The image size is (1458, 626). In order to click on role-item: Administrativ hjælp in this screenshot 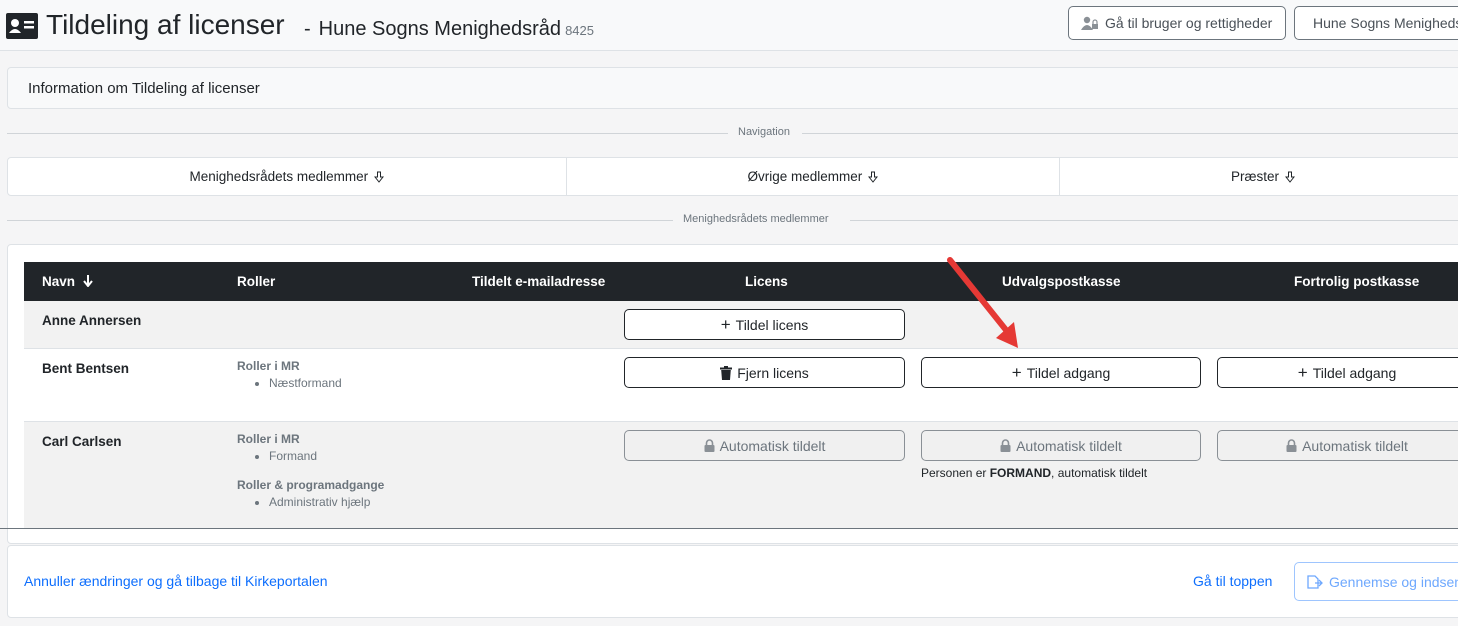, I will do `click(326, 502)`.